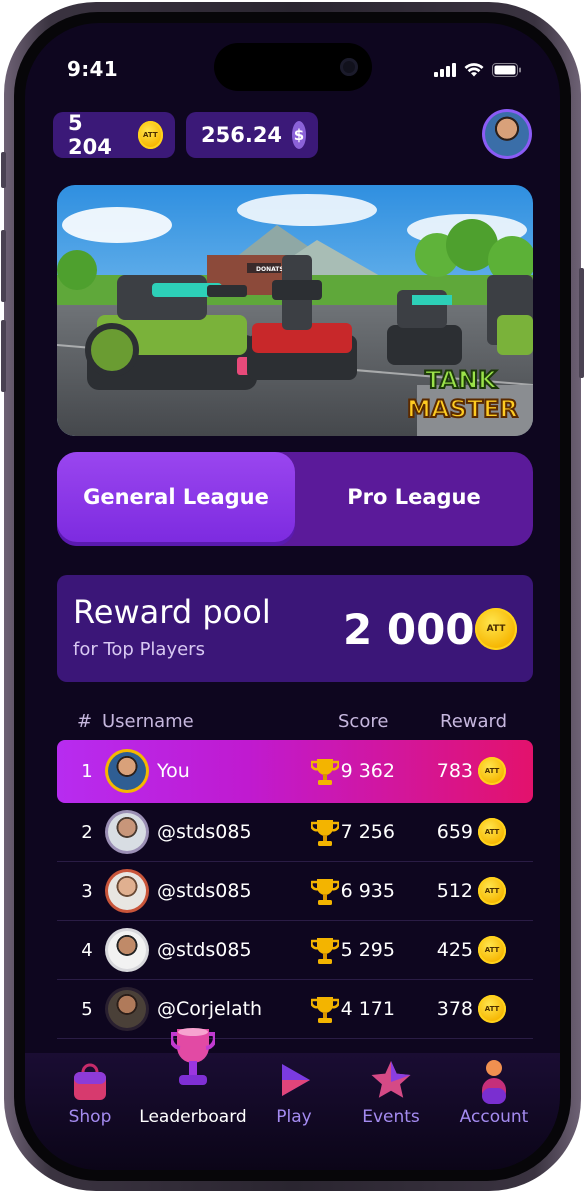 This screenshot has height=1193, width=585. I want to click on row-score: 5 295, so click(367, 950).